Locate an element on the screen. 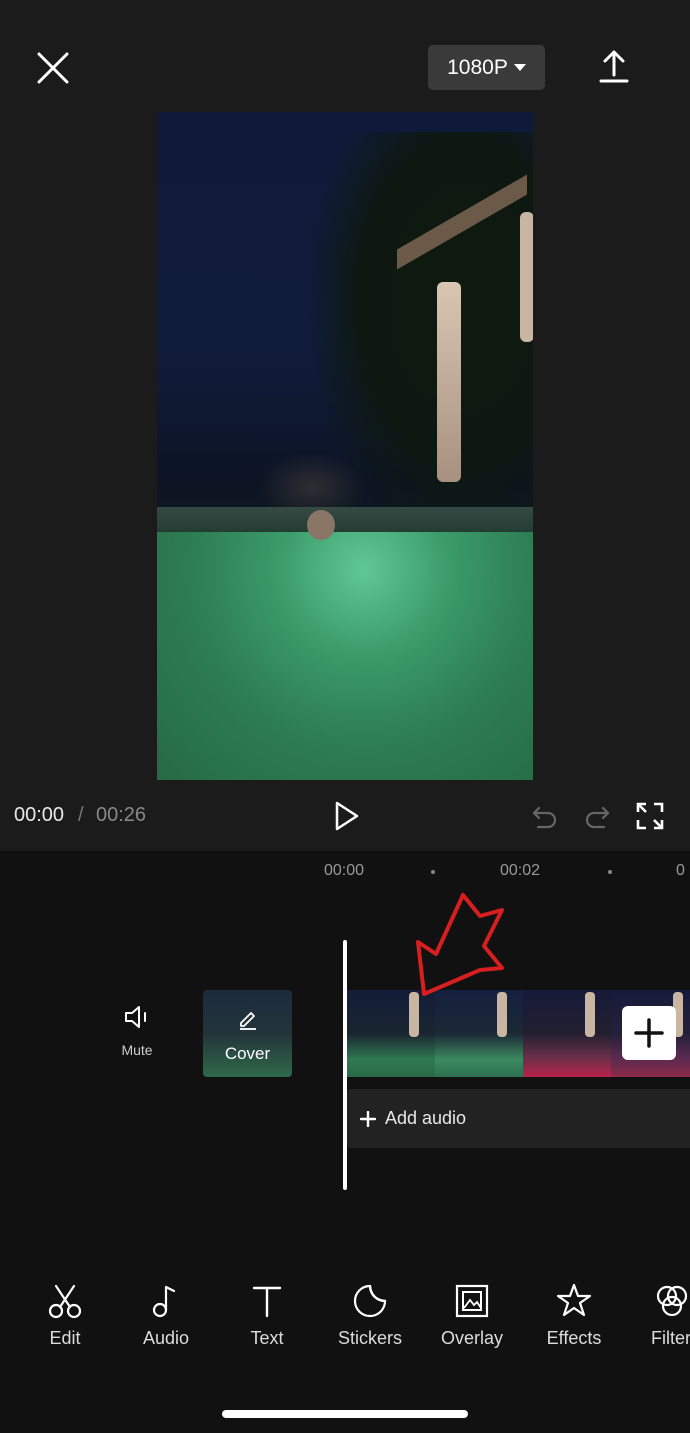 This screenshot has height=1433, width=690. preview-water is located at coordinates (345, 656).